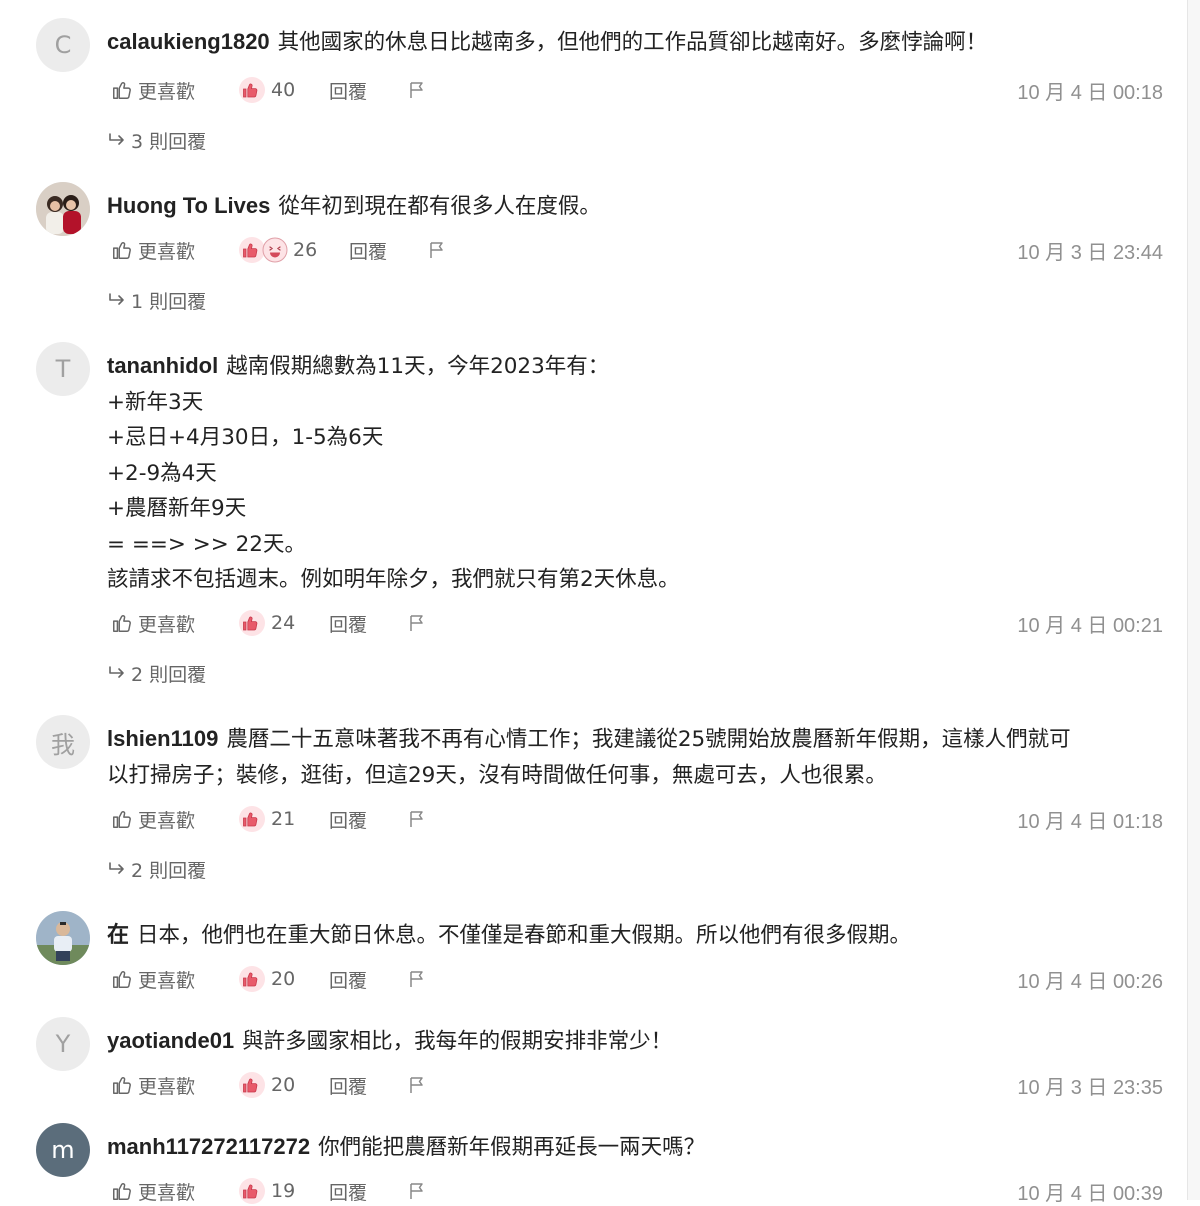 This screenshot has height=1206, width=1200. What do you see at coordinates (63, 742) in the screenshot?
I see `avatar: 我` at bounding box center [63, 742].